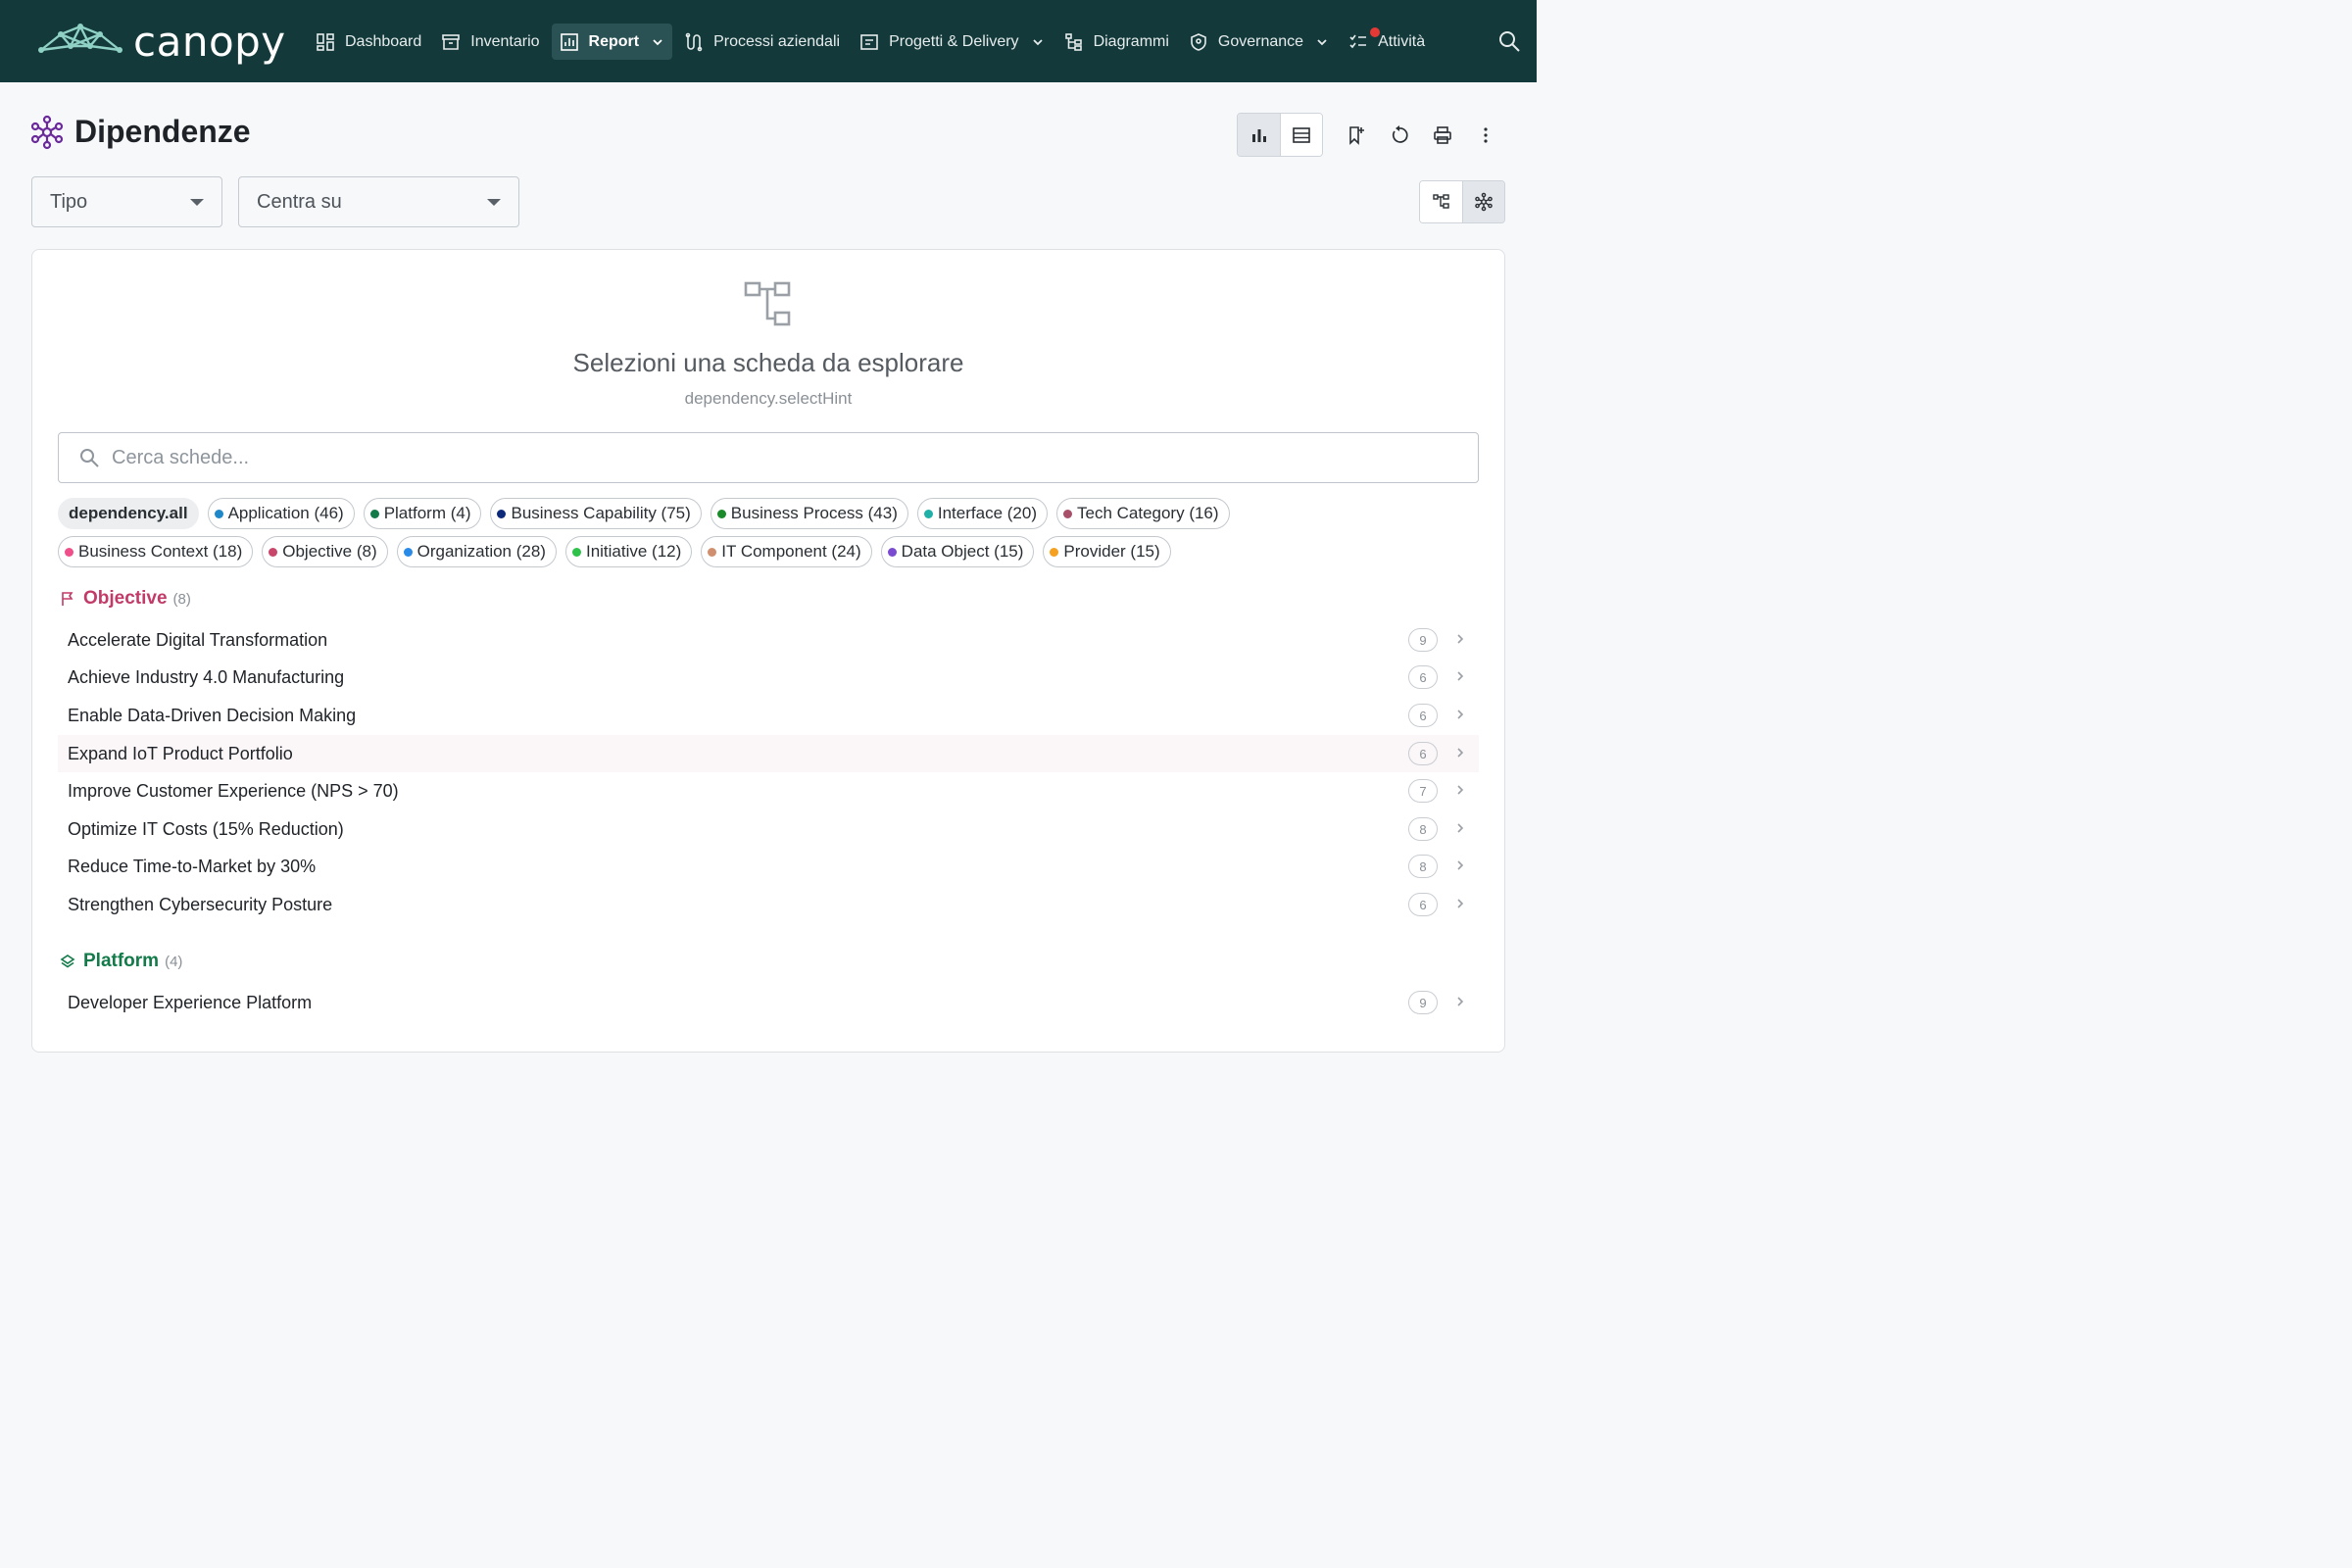  Describe the element at coordinates (768, 1002) in the screenshot. I see `list-item: Developer Experience Platform 9` at that location.